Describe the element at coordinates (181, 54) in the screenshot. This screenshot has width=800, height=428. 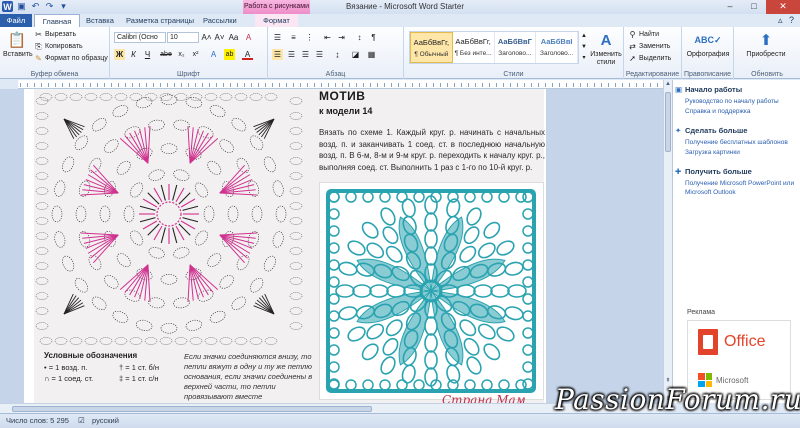
I see `subscript-button: x₂` at that location.